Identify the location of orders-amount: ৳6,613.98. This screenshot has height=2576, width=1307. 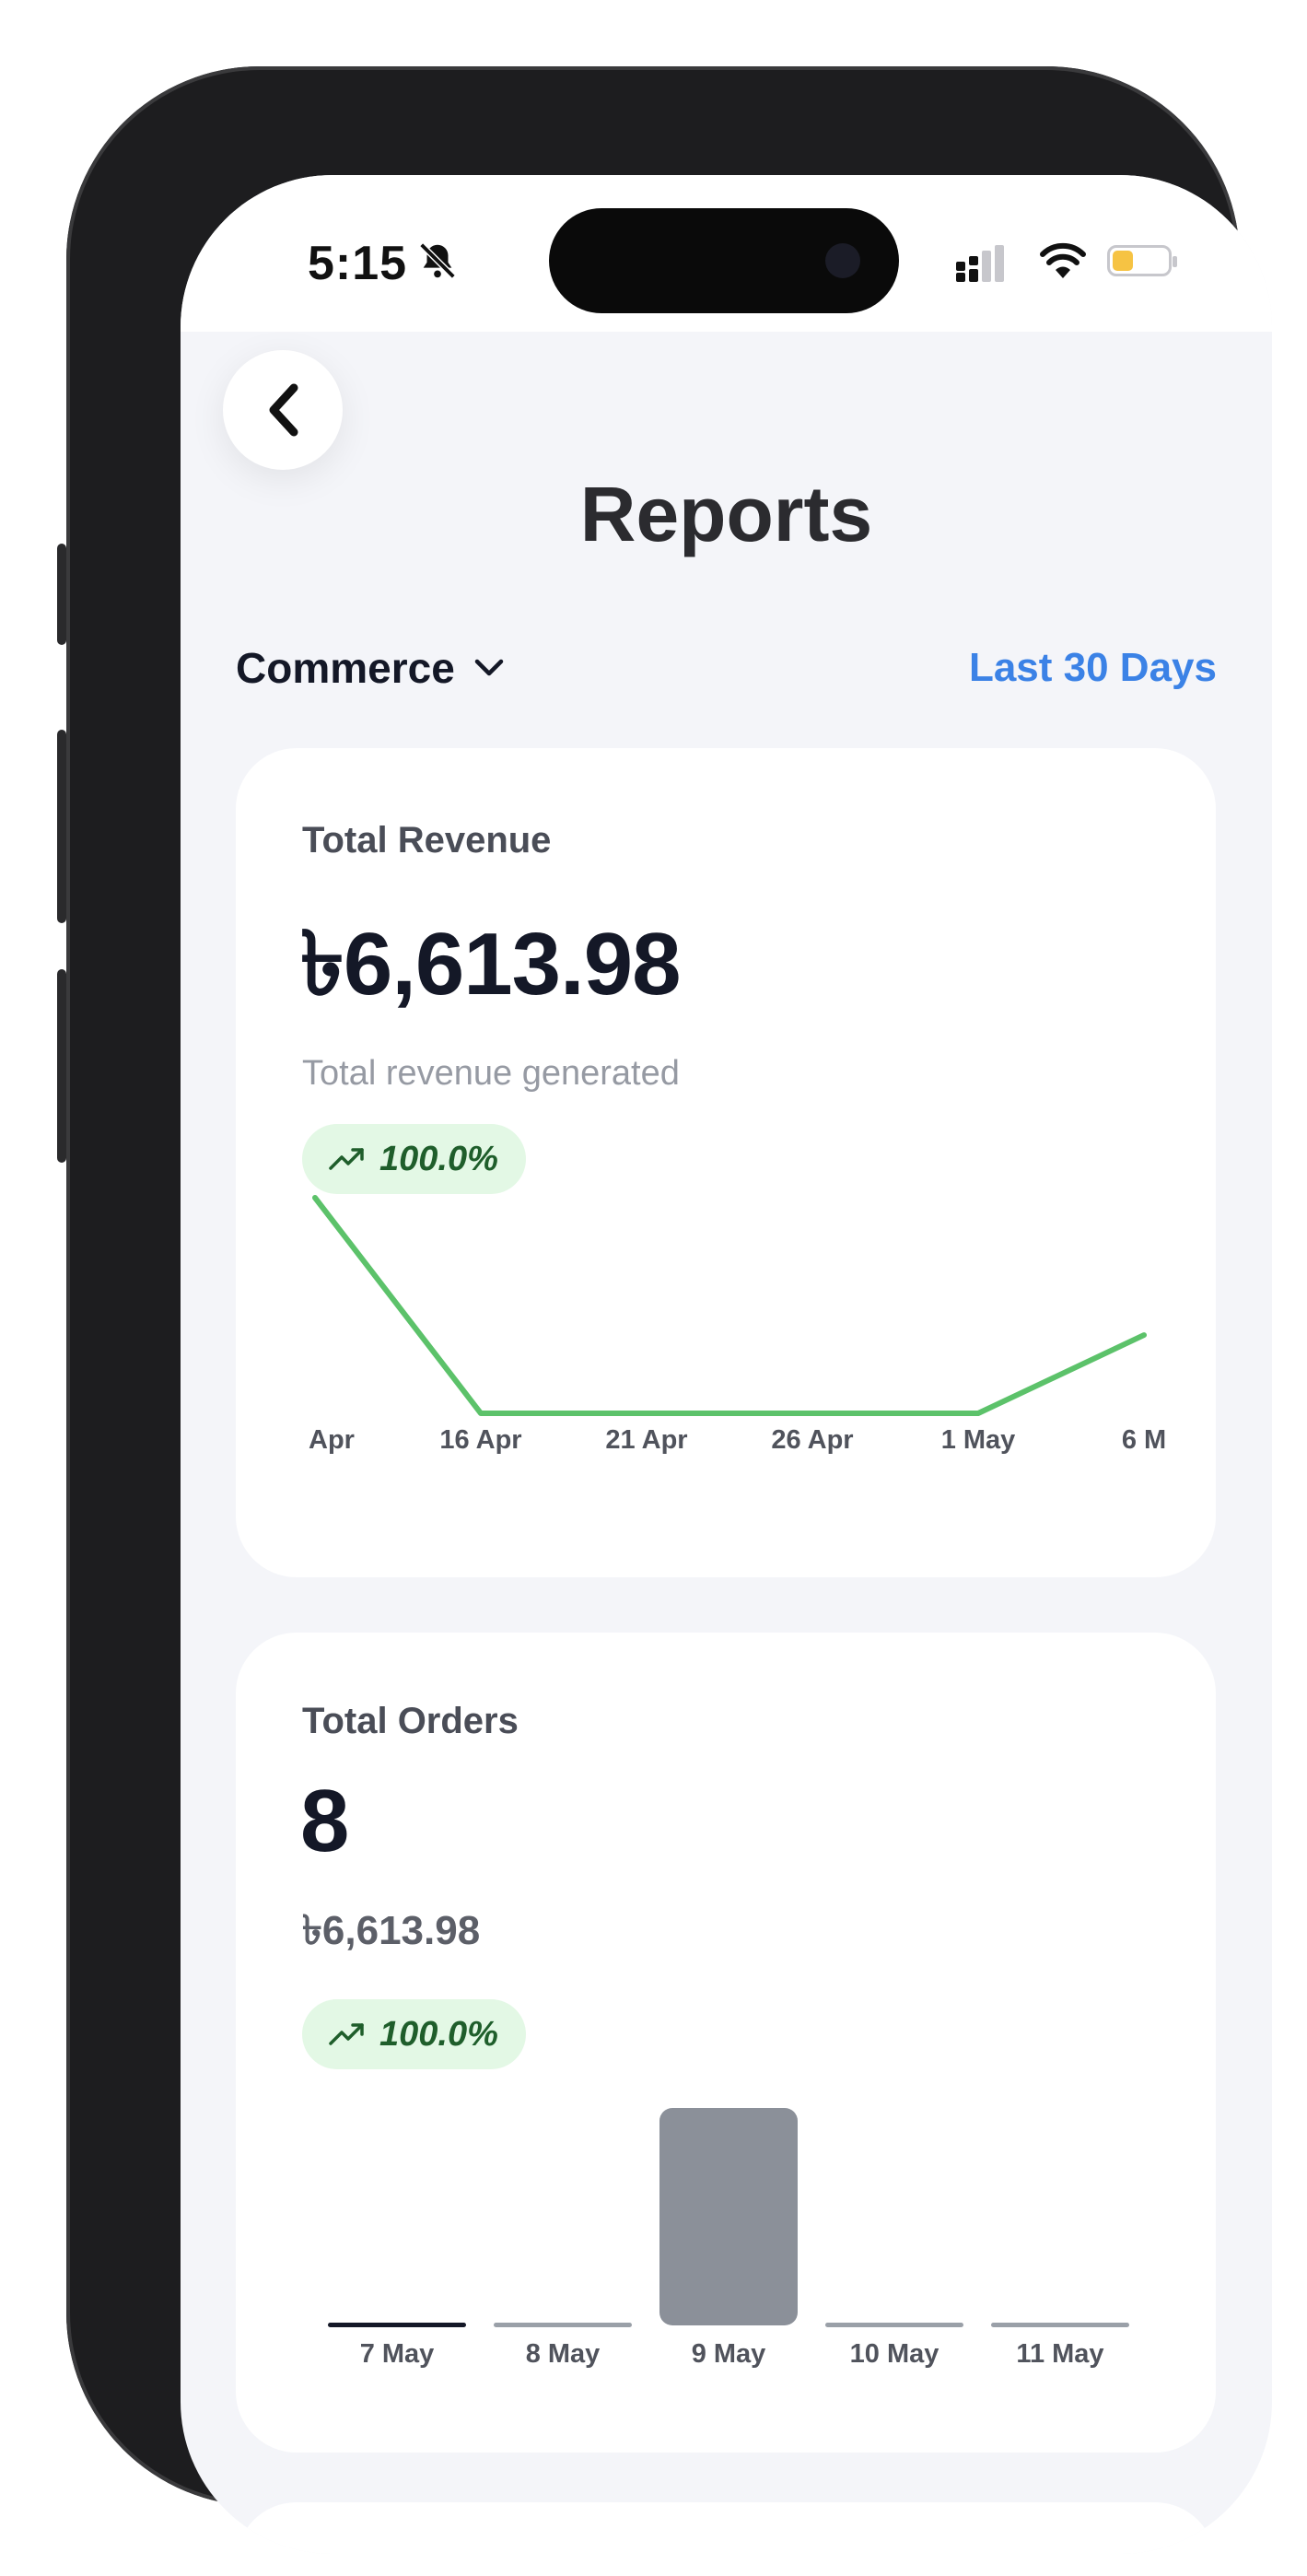
(392, 1930).